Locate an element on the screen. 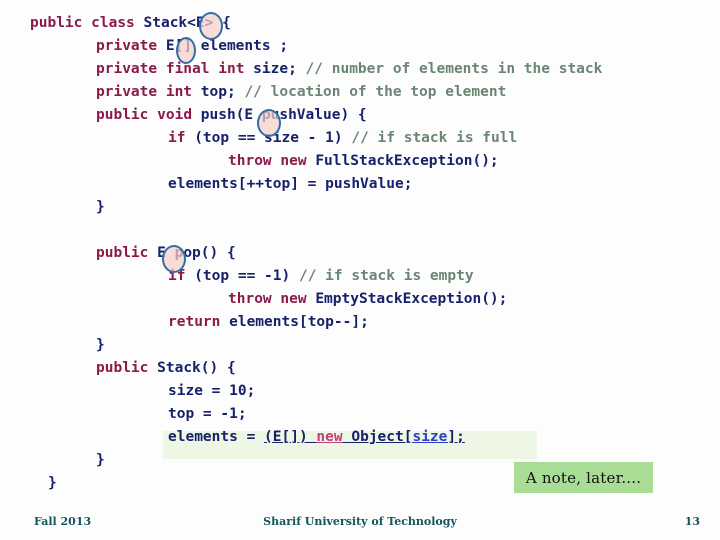  code-line: size = 10; is located at coordinates (360, 391).